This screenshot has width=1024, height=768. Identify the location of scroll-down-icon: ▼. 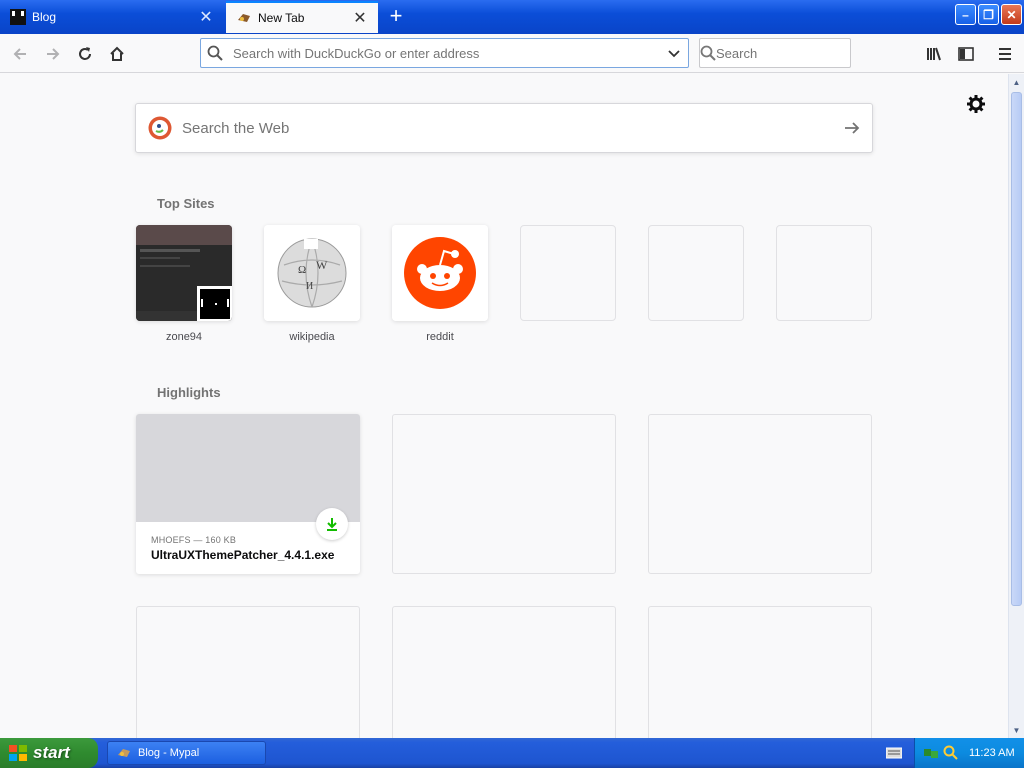
(1016, 730).